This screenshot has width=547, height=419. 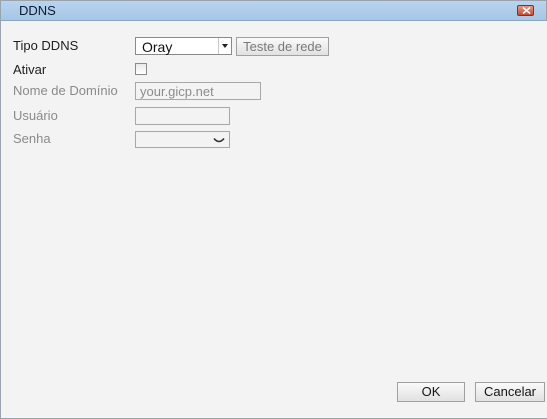 I want to click on close-icon, so click(x=526, y=10).